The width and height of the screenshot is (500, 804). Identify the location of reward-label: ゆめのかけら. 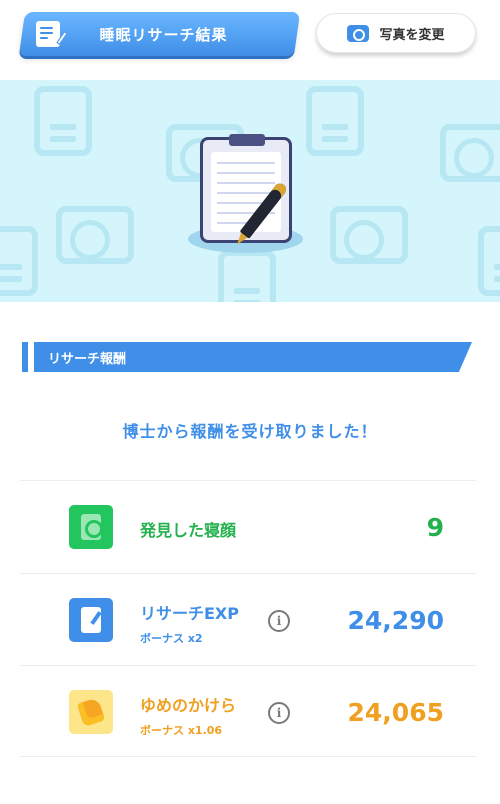
(188, 705).